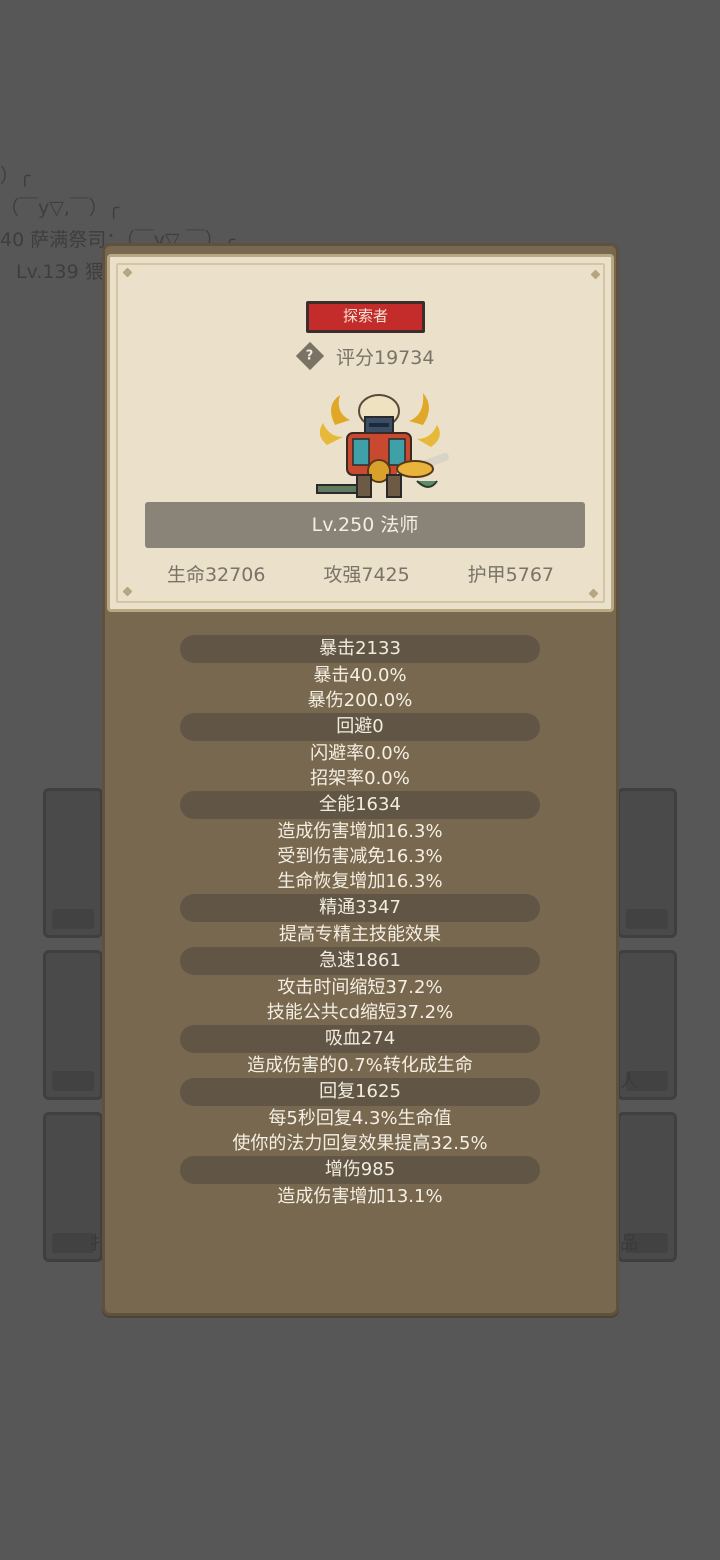 This screenshot has width=720, height=1560. What do you see at coordinates (360, 908) in the screenshot?
I see `attr-header-mastery: 精通3347` at bounding box center [360, 908].